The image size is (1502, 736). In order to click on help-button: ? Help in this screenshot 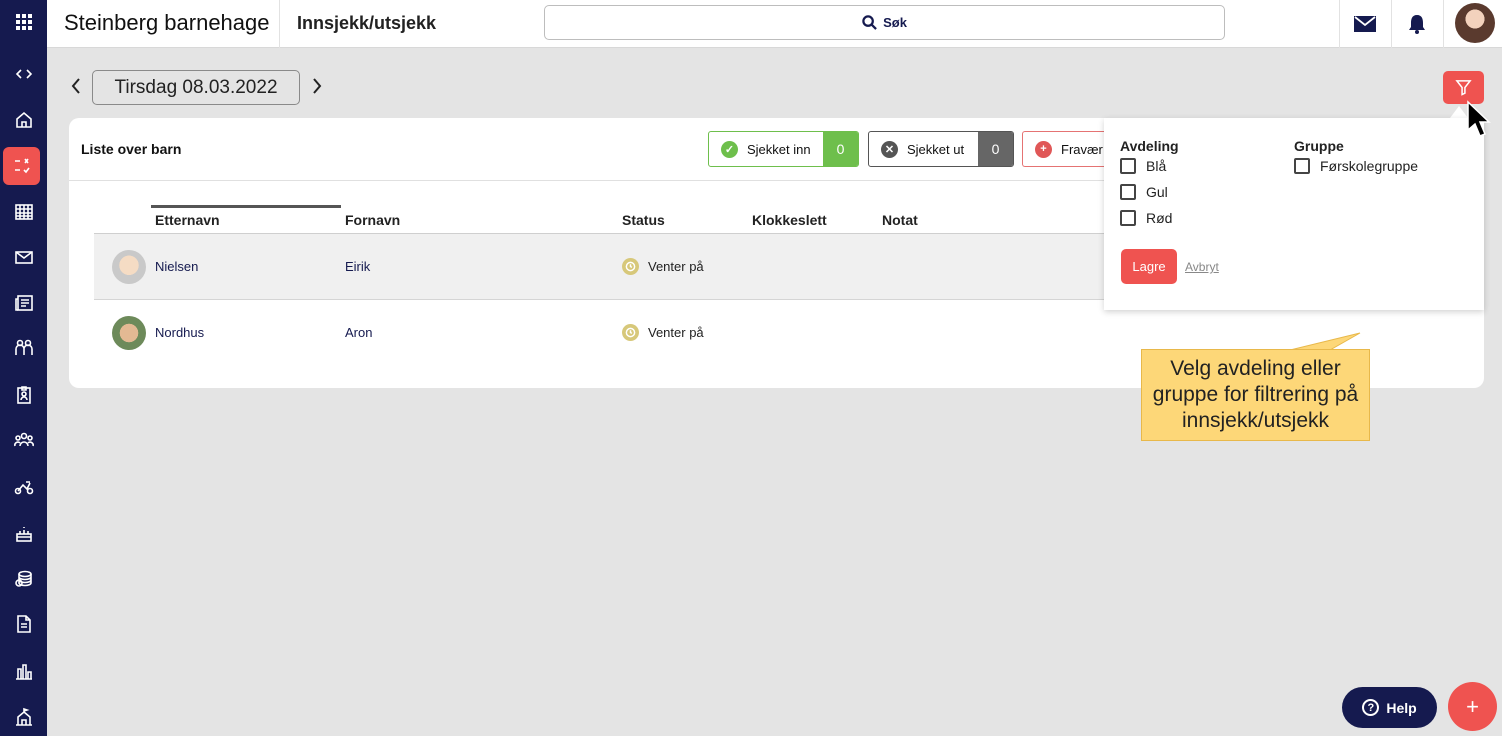, I will do `click(1389, 707)`.